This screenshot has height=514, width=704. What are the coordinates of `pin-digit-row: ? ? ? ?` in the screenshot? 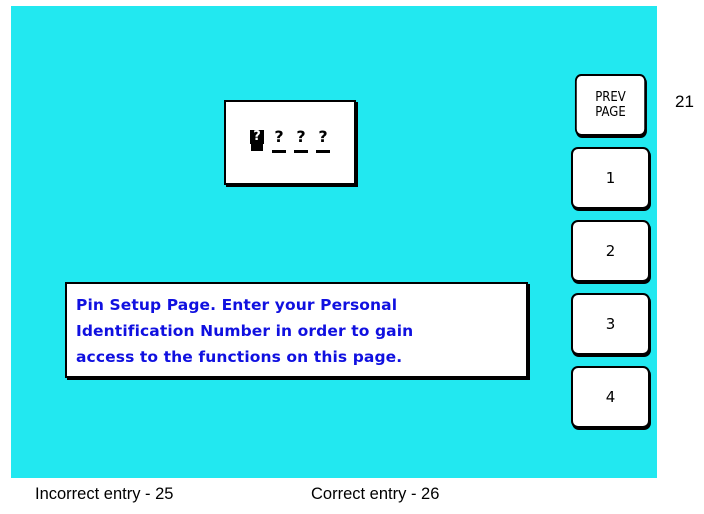 It's located at (290, 140).